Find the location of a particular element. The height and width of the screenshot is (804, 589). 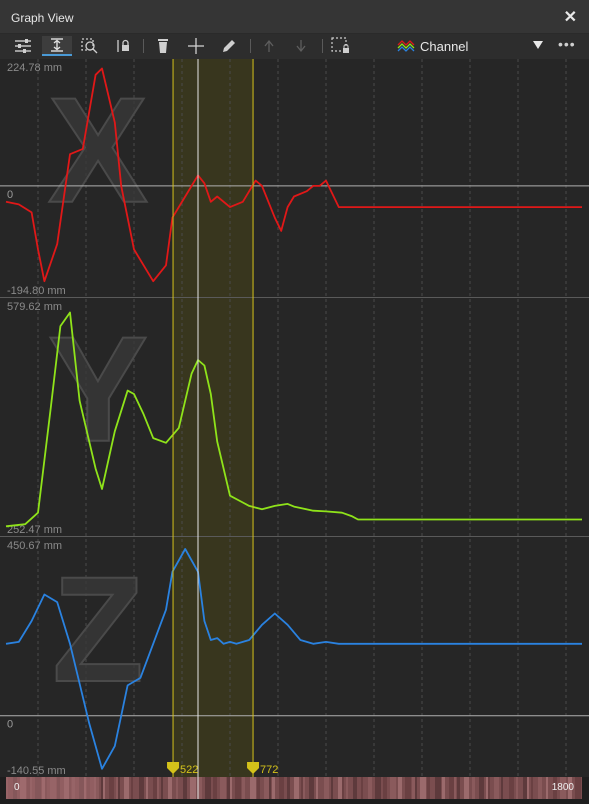

fit-view-icon is located at coordinates (57, 46).